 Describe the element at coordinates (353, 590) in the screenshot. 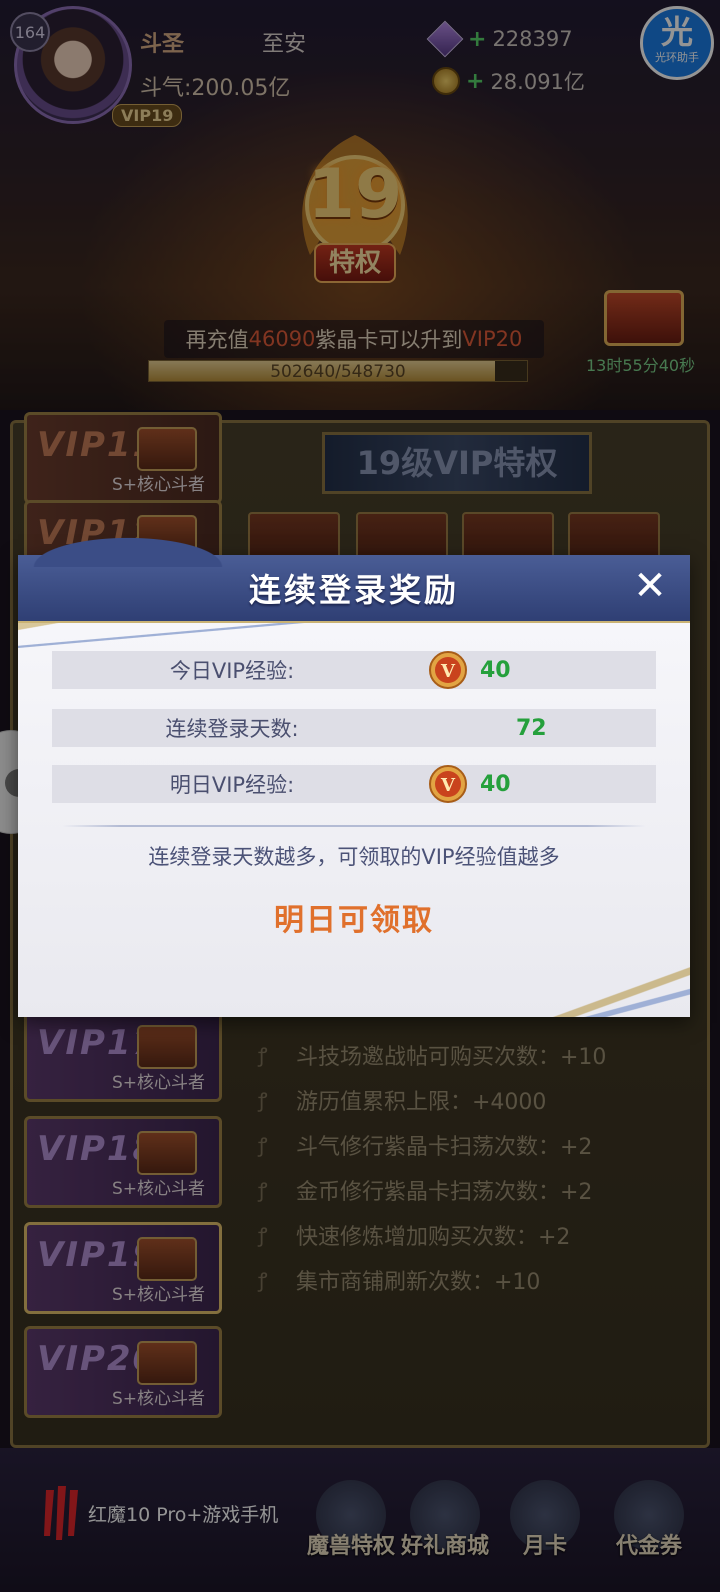

I see `dialog-title: 连续登录奖励` at that location.